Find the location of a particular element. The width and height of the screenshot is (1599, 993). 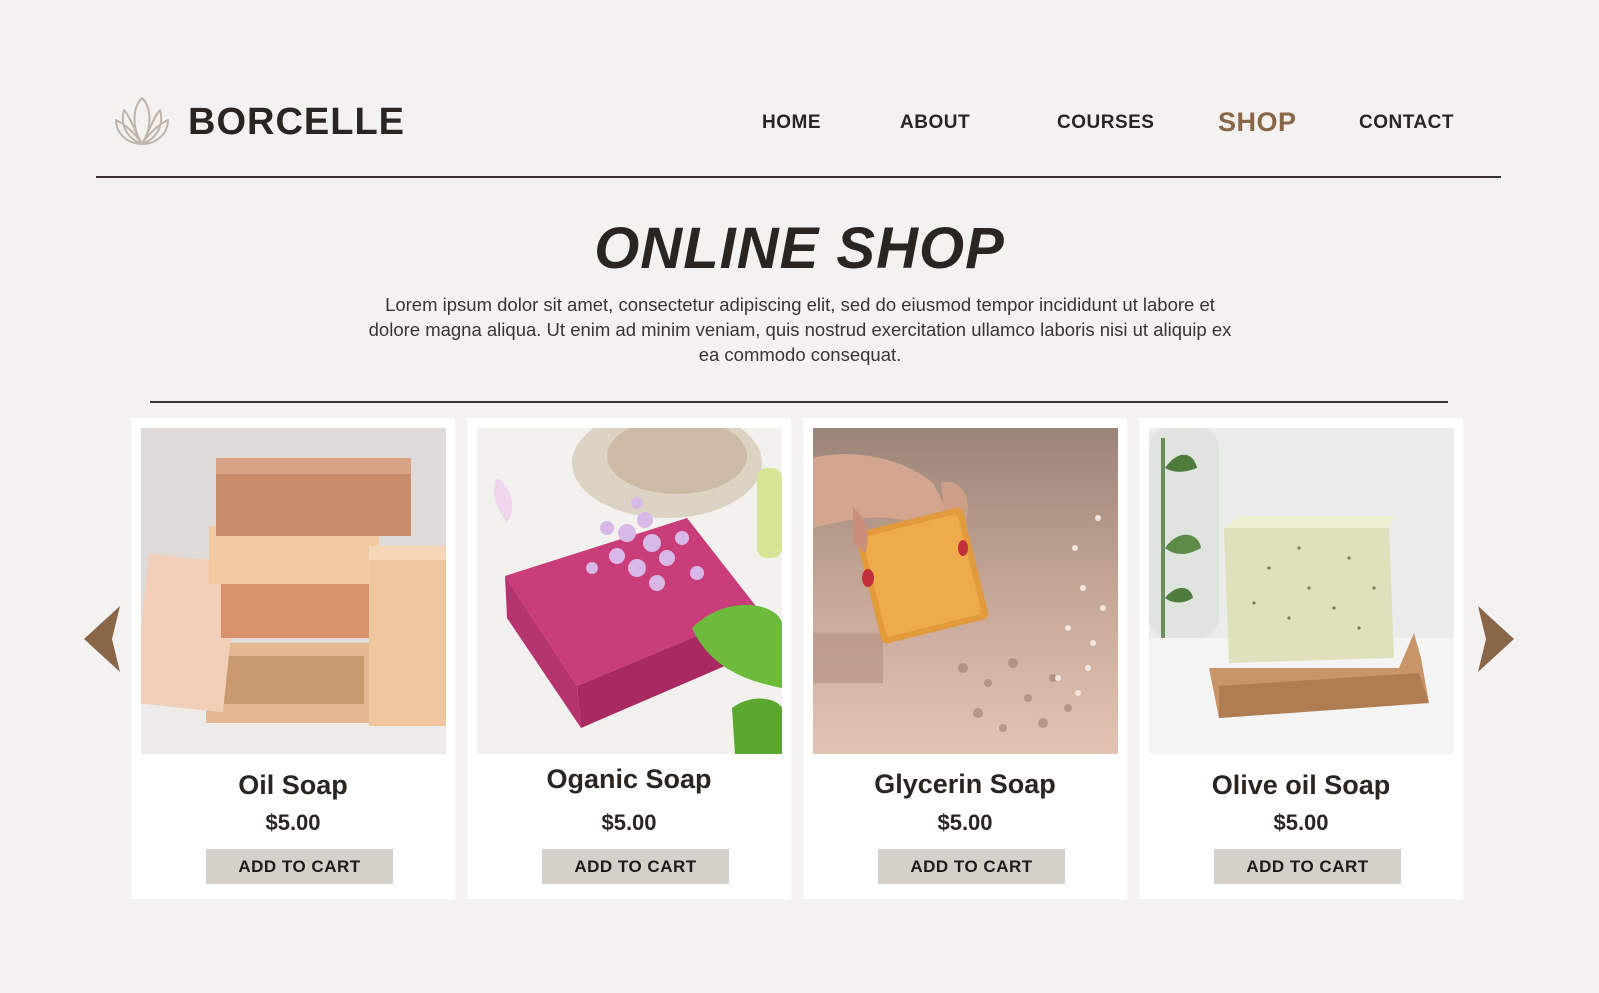

product-name: Oganic Soap is located at coordinates (629, 779).